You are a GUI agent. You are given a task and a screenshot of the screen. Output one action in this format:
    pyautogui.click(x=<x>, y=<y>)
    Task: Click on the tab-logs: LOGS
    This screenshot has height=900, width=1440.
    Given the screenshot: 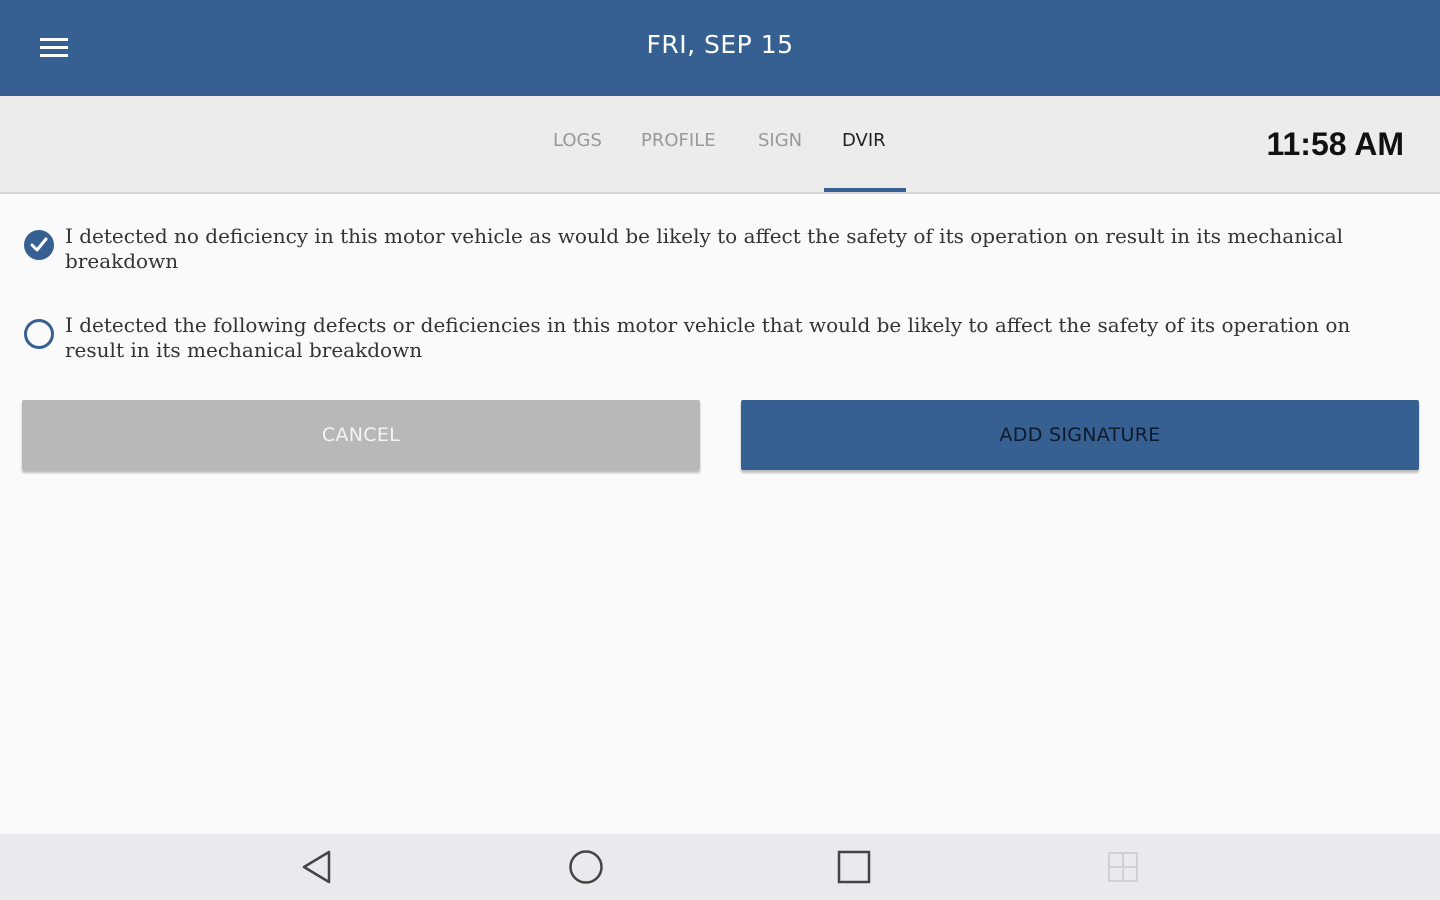 What is the action you would take?
    pyautogui.click(x=577, y=140)
    